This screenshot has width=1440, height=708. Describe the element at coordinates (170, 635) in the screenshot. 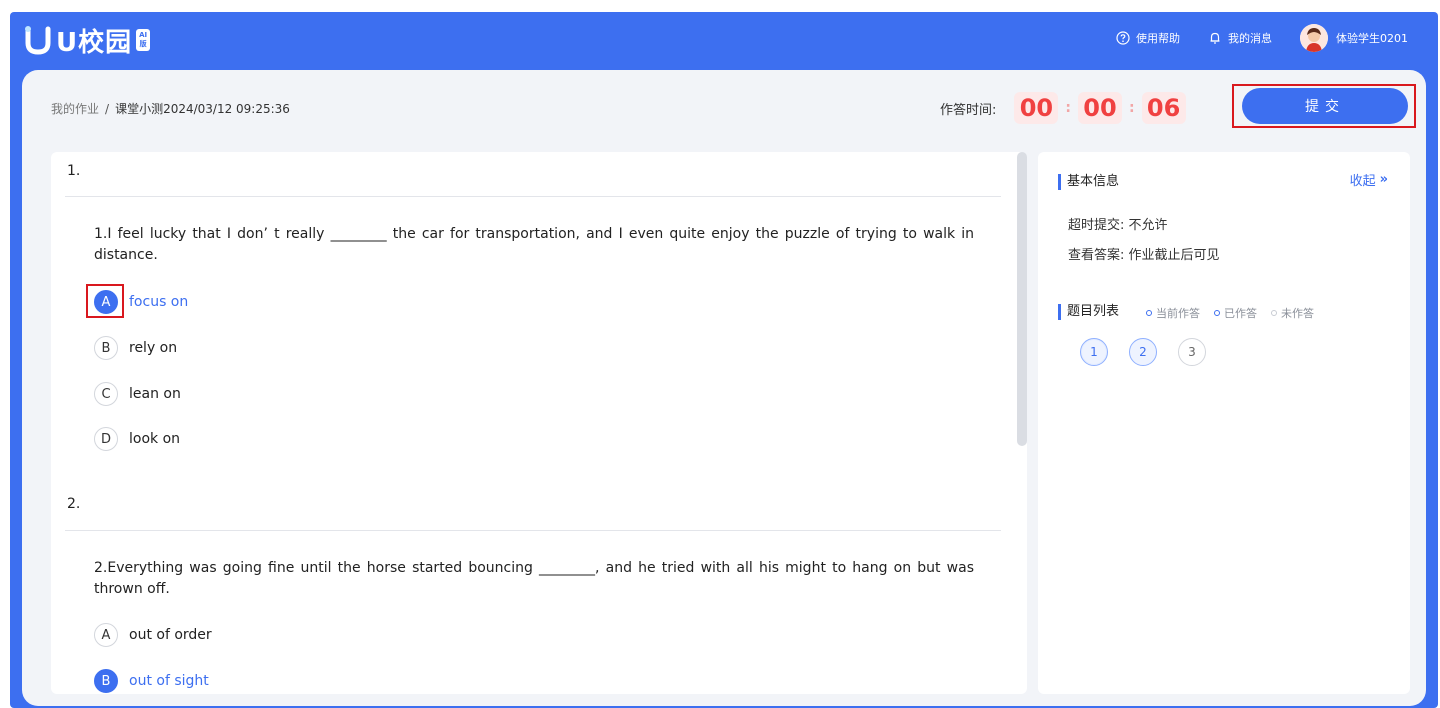

I see `option-label: out of order` at that location.